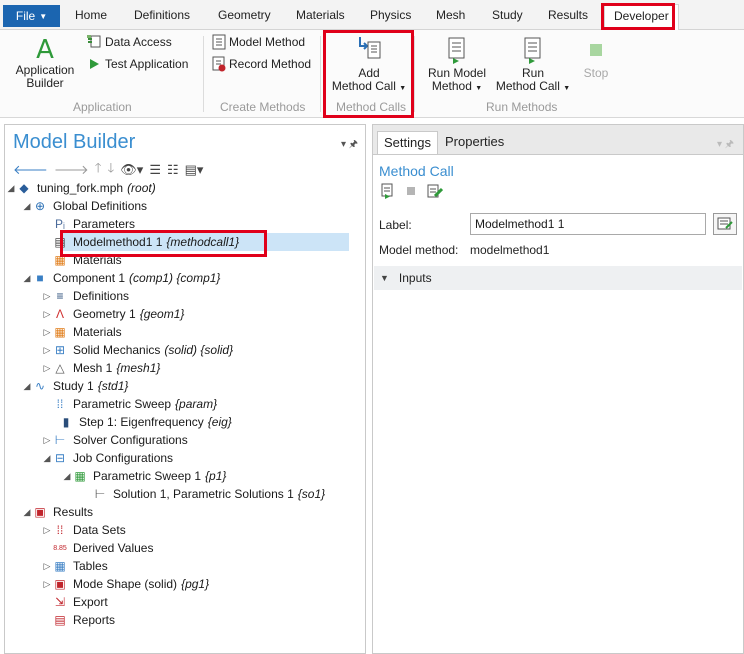  I want to click on tree-node-label: Solver Configurations, so click(130, 440).